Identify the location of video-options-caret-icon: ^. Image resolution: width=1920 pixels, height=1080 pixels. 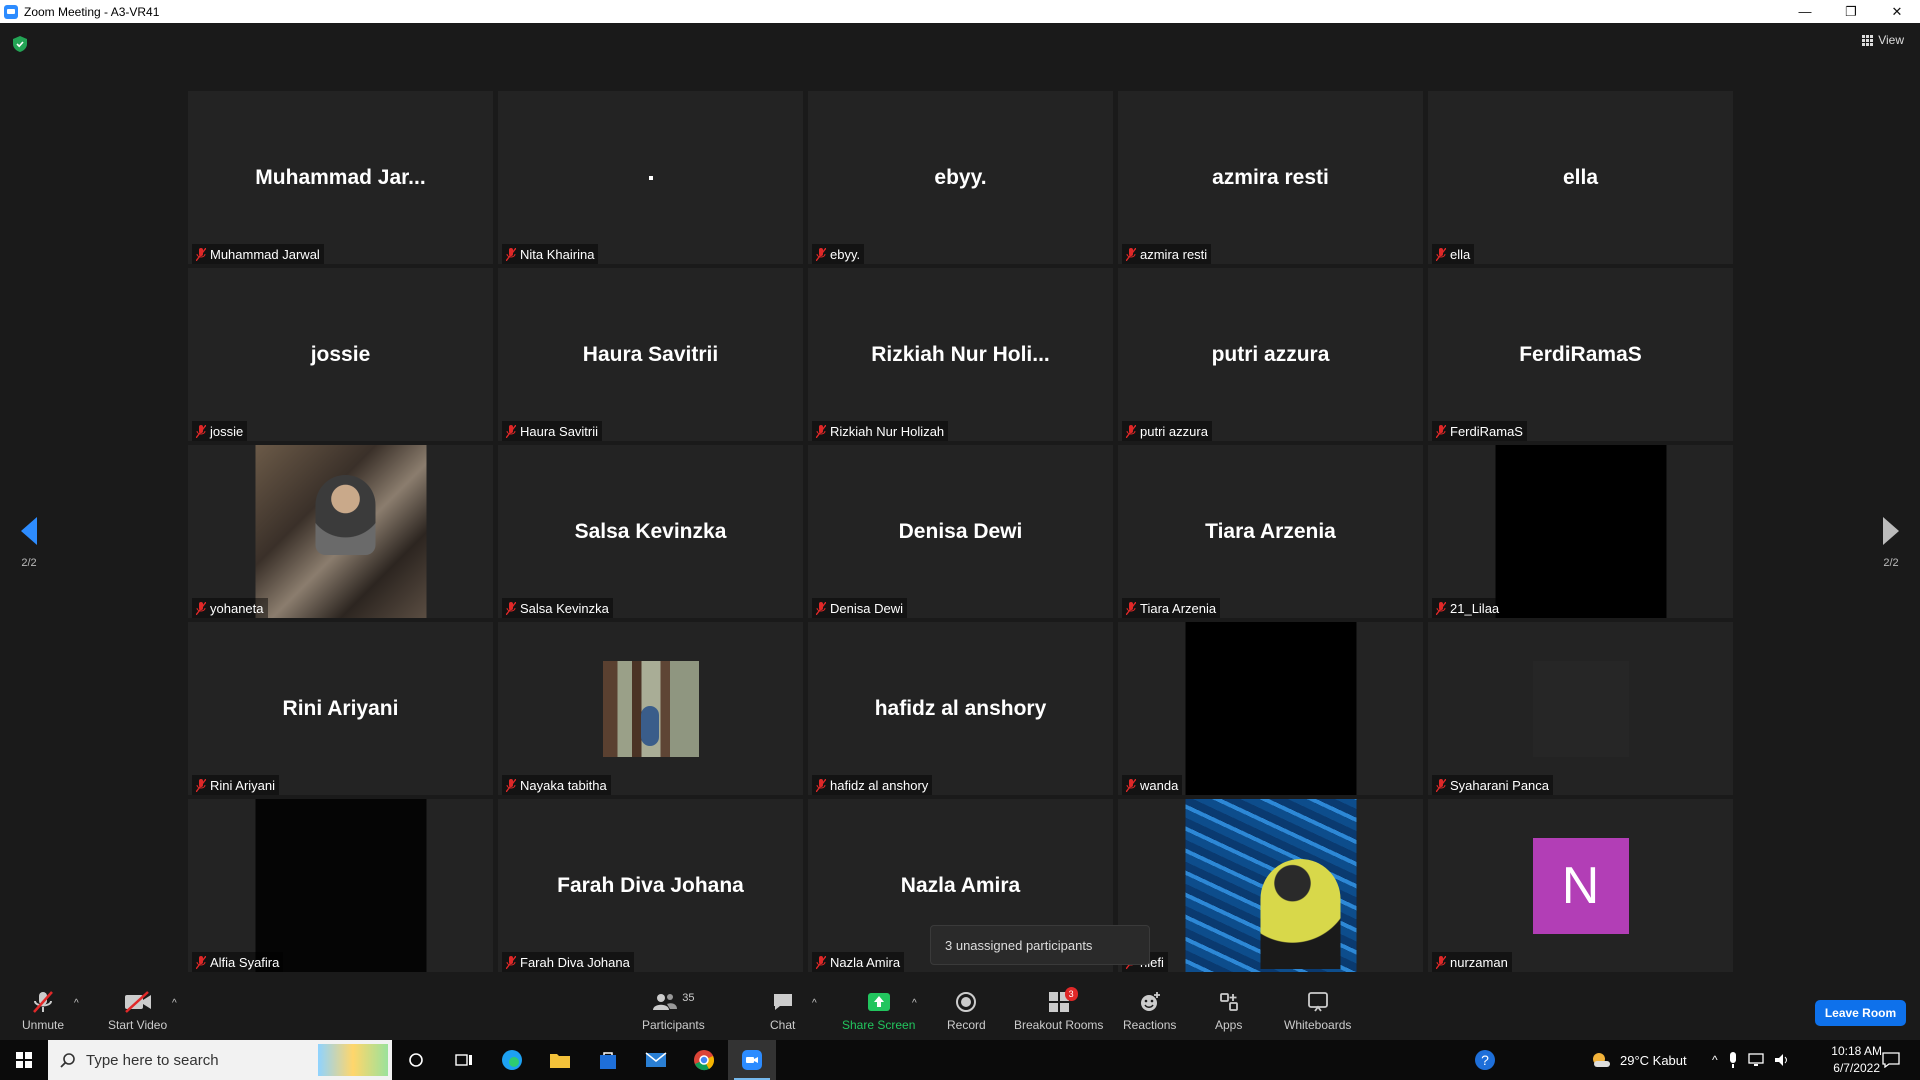
(174, 1003).